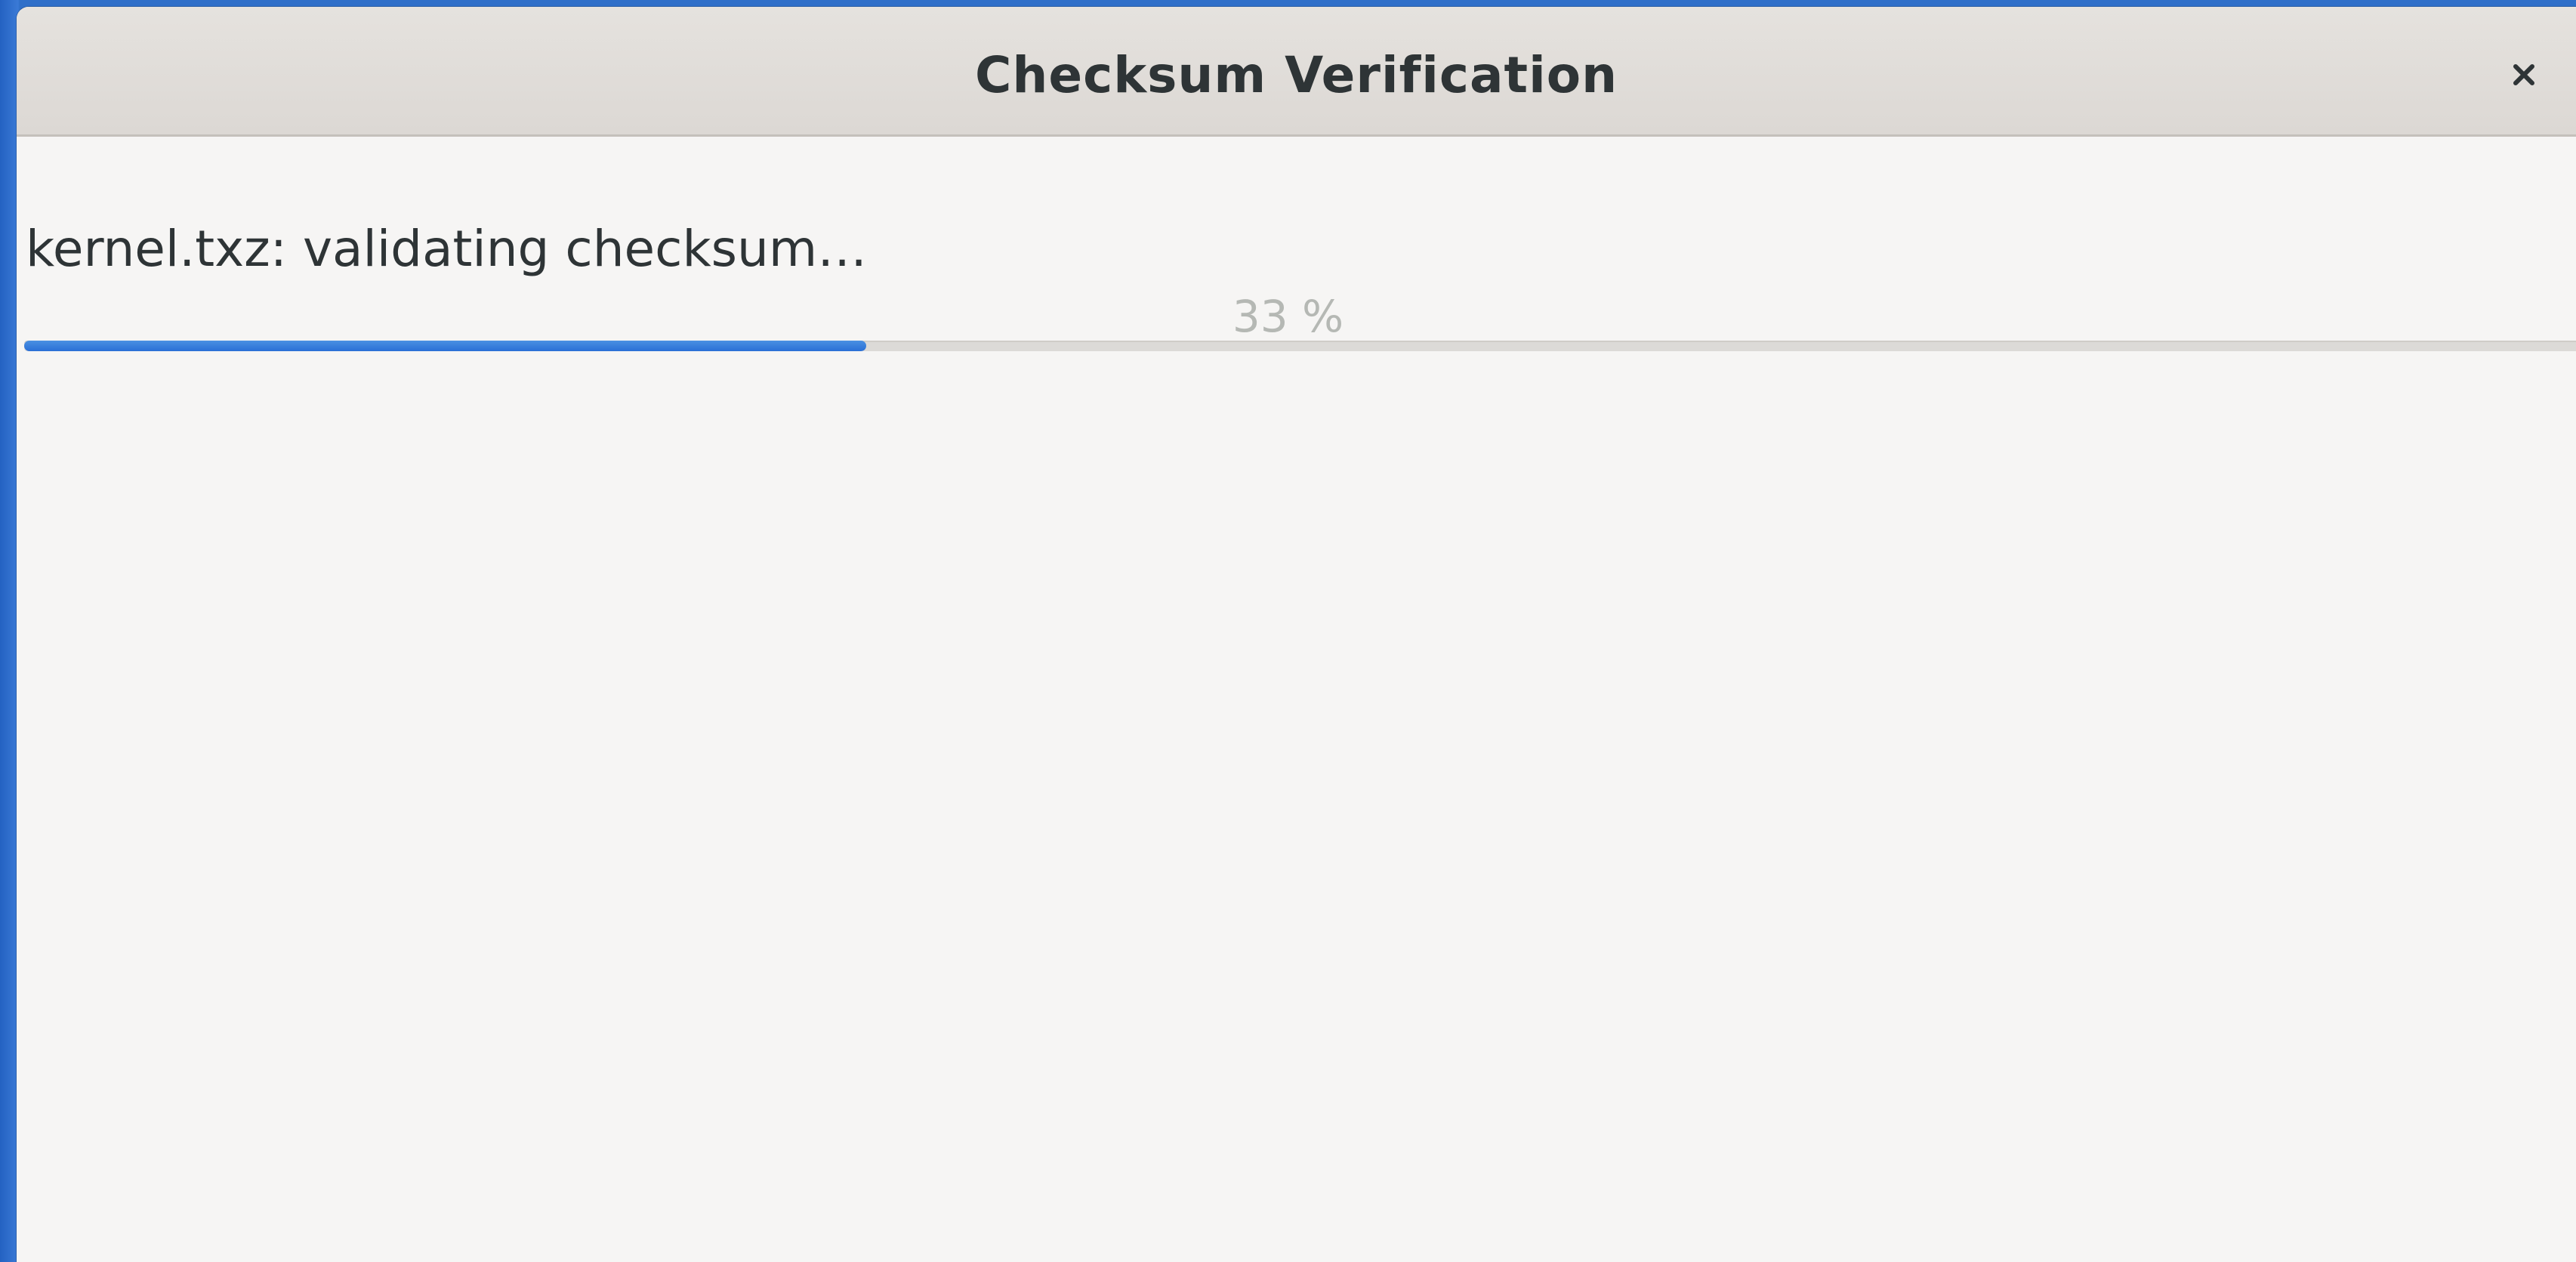  Describe the element at coordinates (1296, 75) in the screenshot. I see `window-title: Checksum Verification` at that location.